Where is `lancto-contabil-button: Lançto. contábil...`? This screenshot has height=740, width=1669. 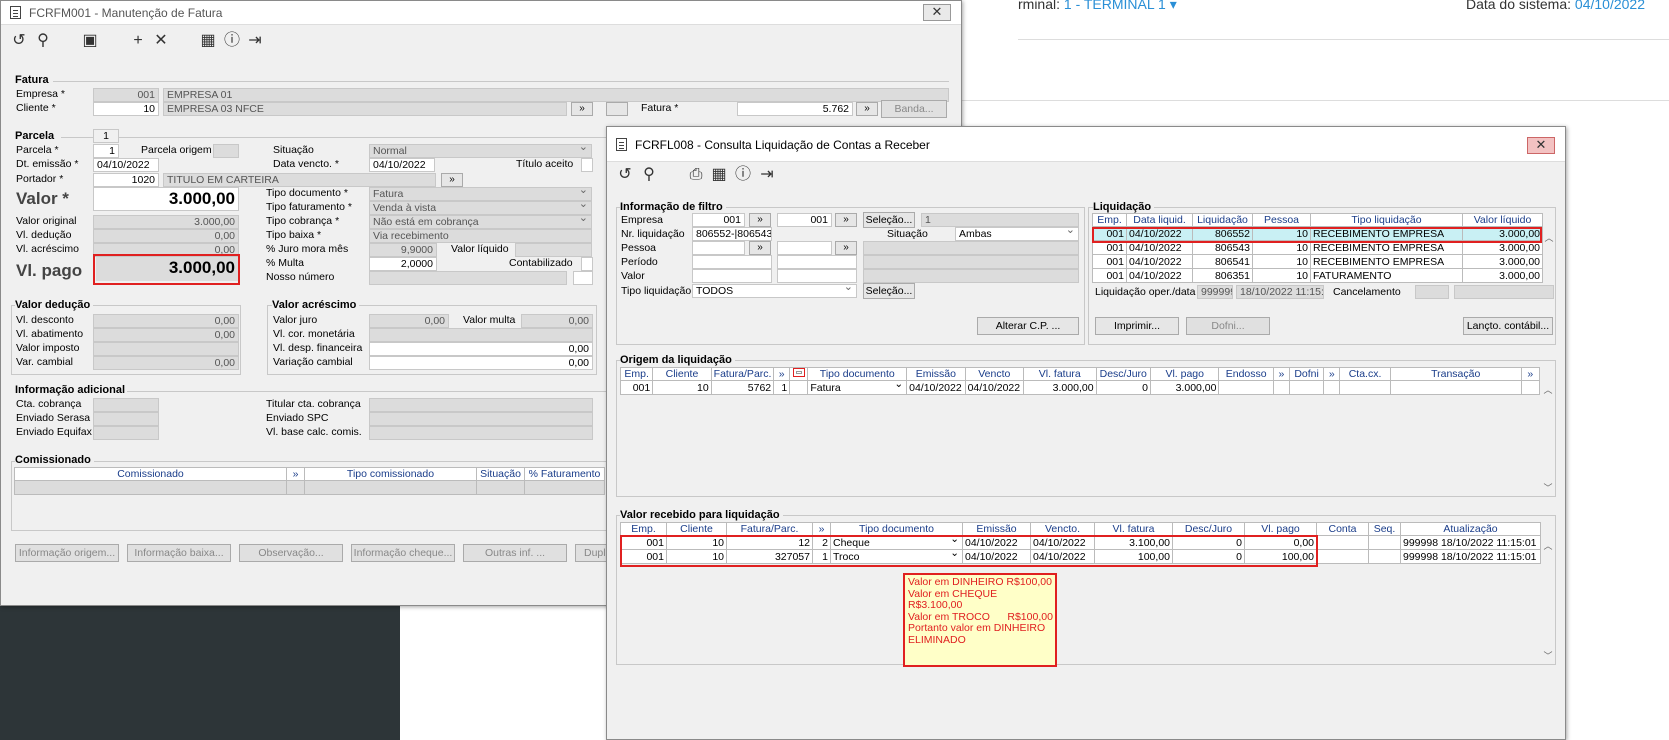
lancto-contabil-button: Lançto. contábil... is located at coordinates (1508, 326).